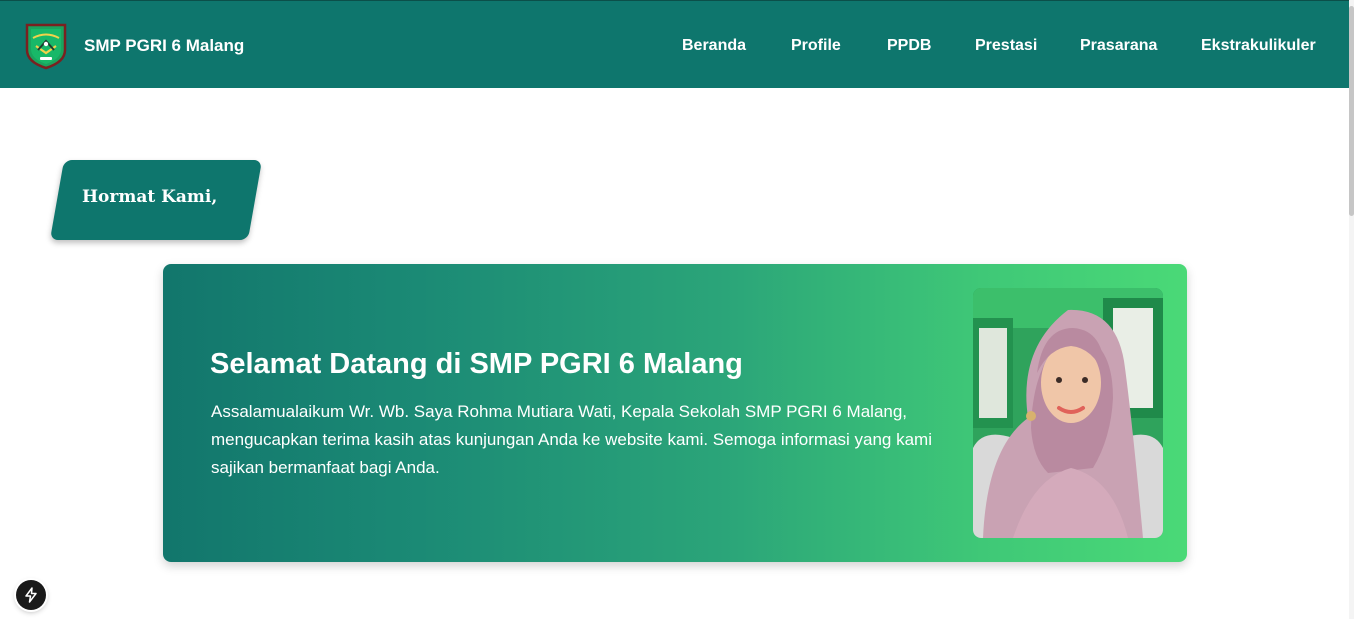 The width and height of the screenshot is (1354, 619). I want to click on lightning-bolt-icon, so click(31, 595).